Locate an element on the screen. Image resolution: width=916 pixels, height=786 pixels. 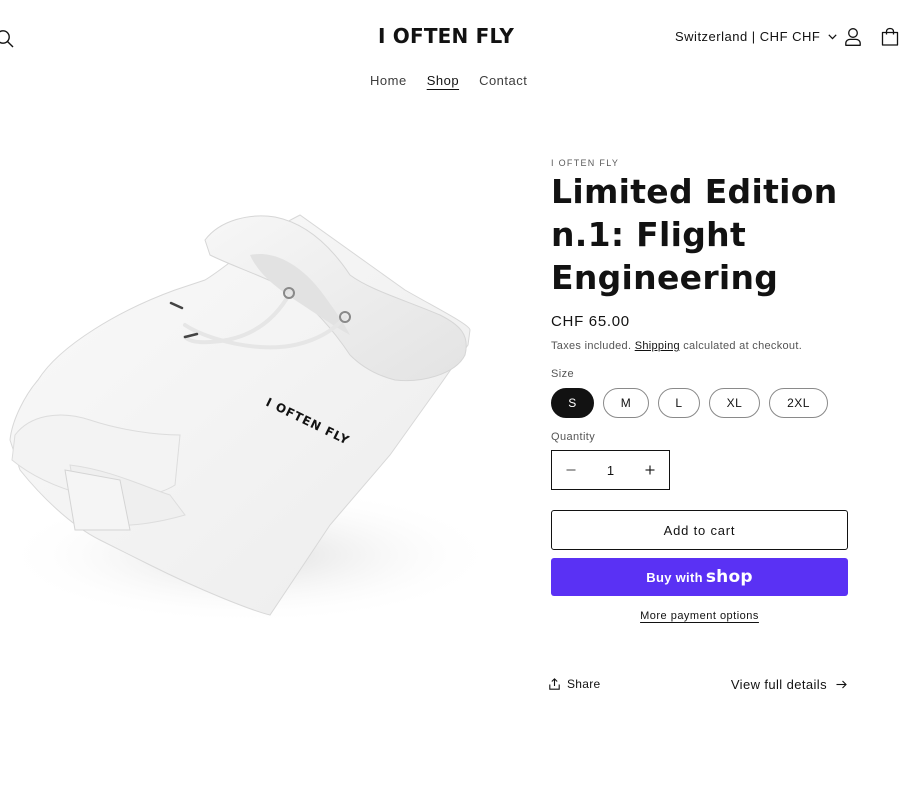
search-icon is located at coordinates (7, 39).